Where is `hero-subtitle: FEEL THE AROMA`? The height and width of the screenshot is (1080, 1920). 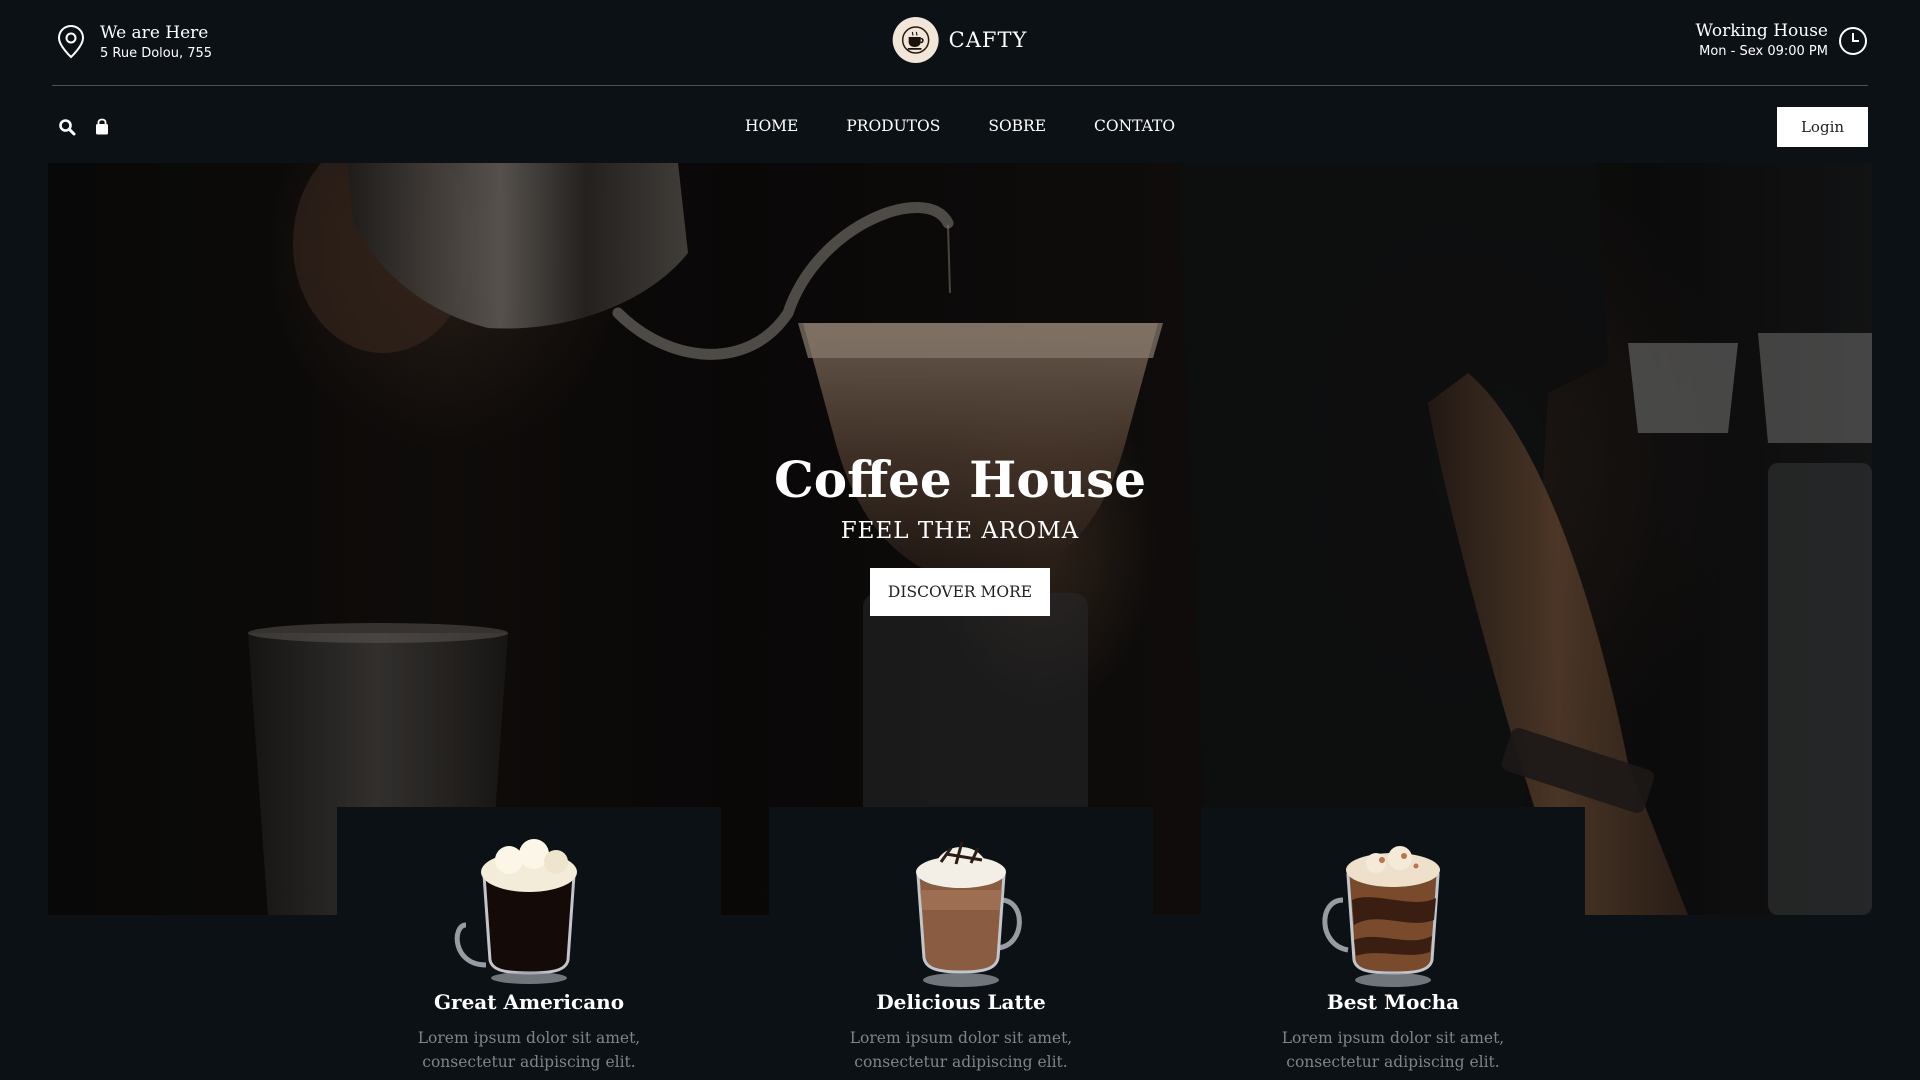 hero-subtitle: FEEL THE AROMA is located at coordinates (960, 531).